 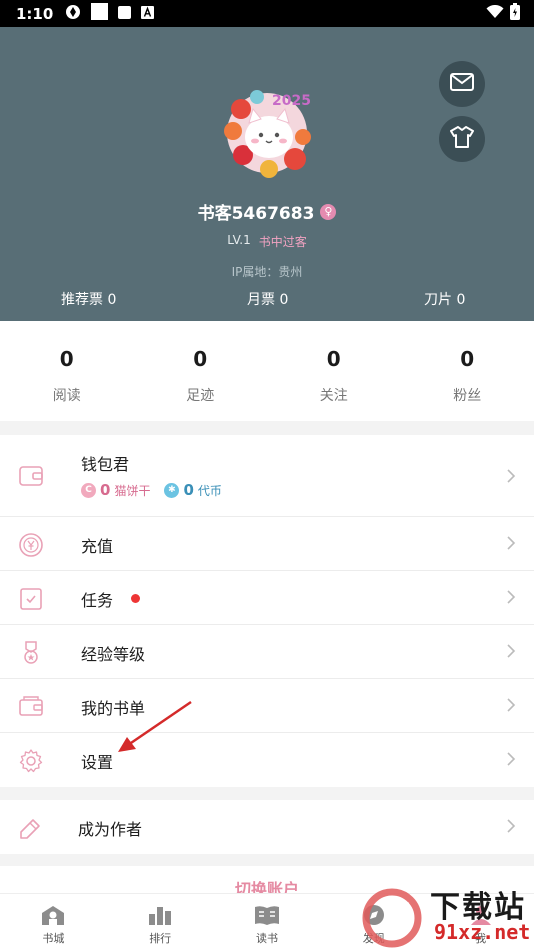 I want to click on pen-icon, so click(x=31, y=828).